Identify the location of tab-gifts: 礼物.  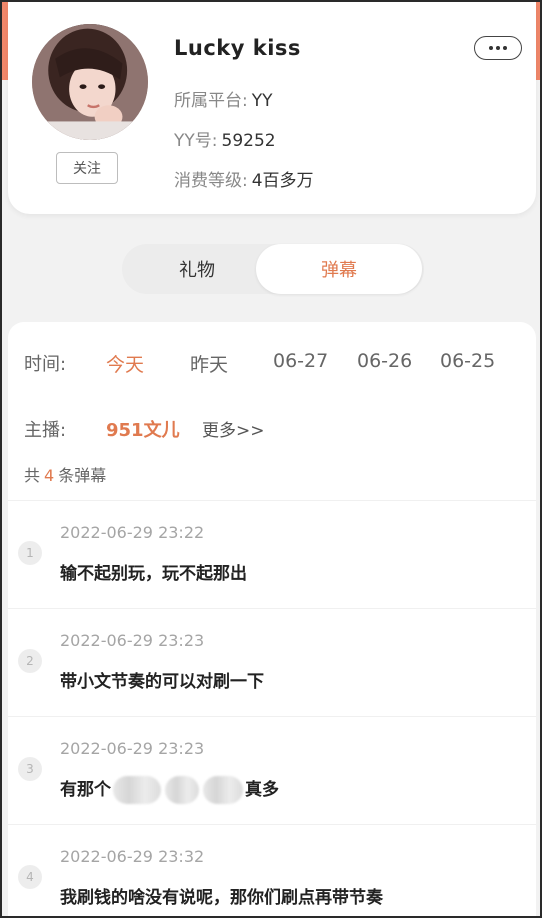
(197, 269).